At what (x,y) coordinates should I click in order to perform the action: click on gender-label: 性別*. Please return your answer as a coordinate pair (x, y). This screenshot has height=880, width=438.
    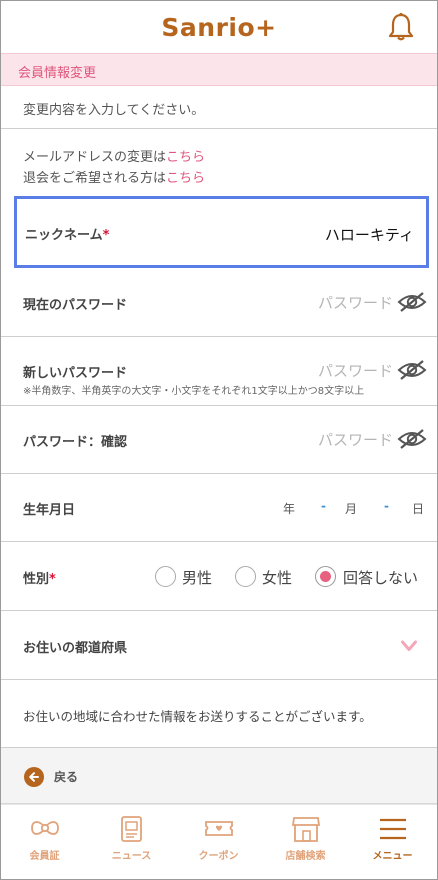
    Looking at the image, I should click on (39, 579).